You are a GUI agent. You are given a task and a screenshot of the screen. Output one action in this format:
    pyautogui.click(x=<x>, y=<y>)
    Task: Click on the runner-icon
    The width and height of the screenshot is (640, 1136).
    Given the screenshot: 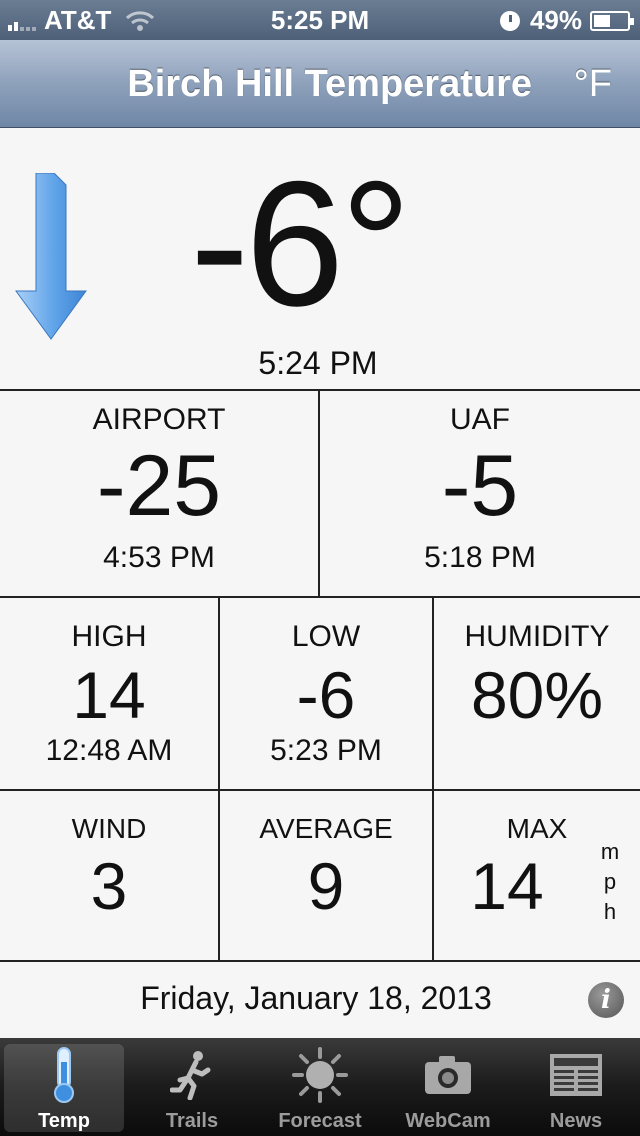 What is the action you would take?
    pyautogui.click(x=192, y=1075)
    